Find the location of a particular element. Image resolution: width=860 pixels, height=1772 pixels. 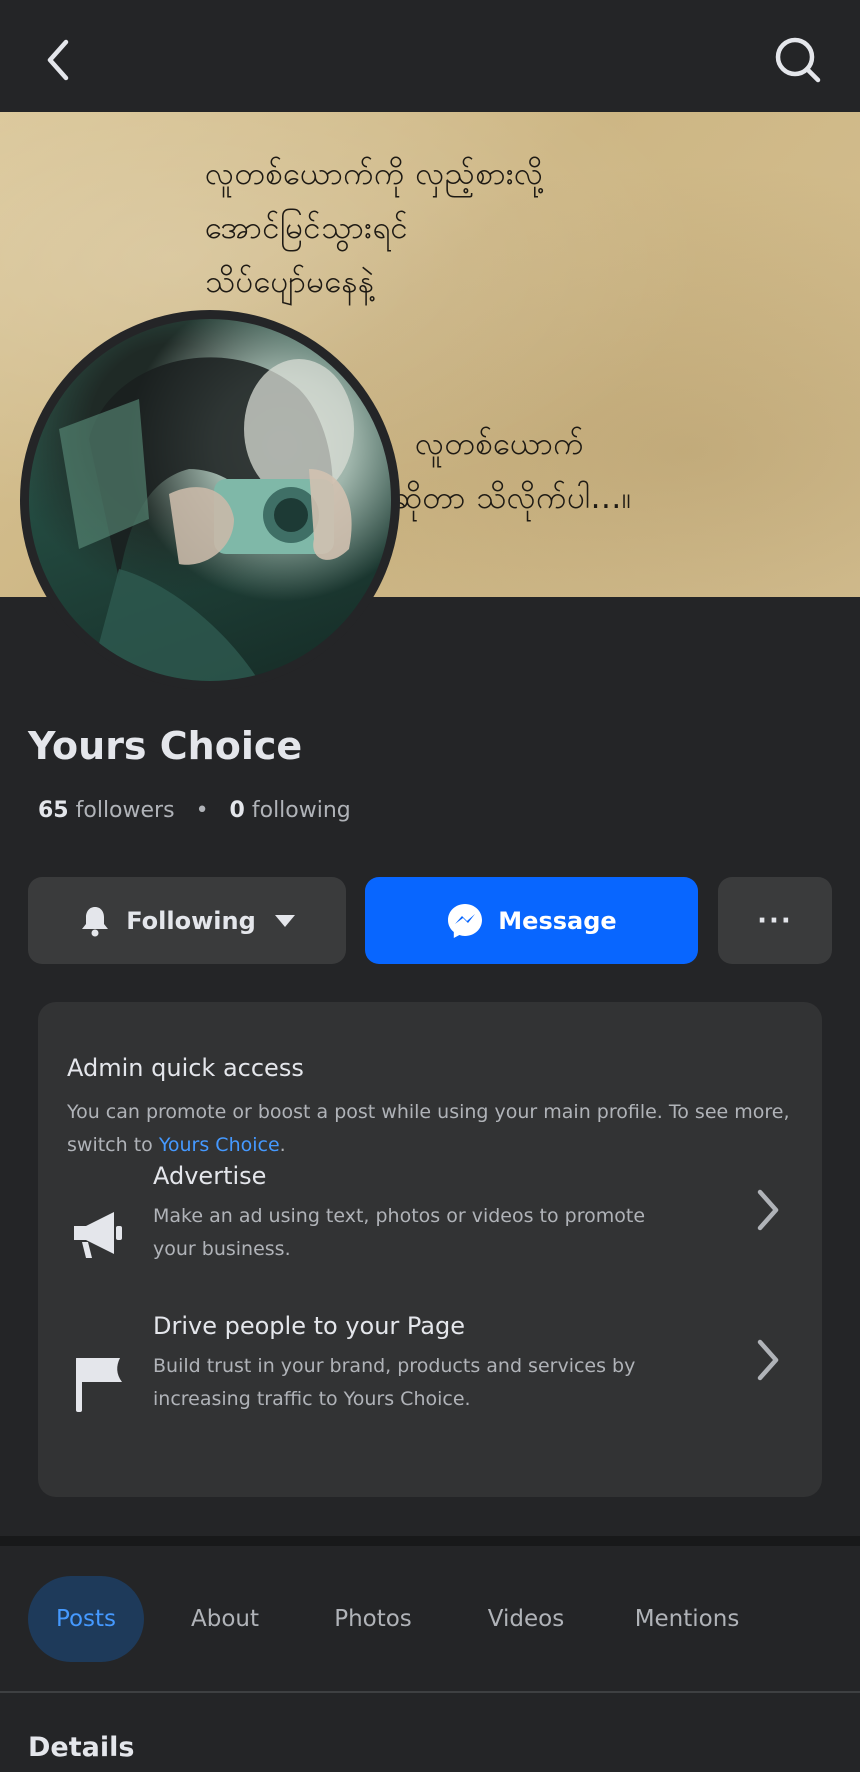

cover-text-line: လူတစ်ယောက်ကို လှည့်စားလို့ is located at coordinates (374, 174).